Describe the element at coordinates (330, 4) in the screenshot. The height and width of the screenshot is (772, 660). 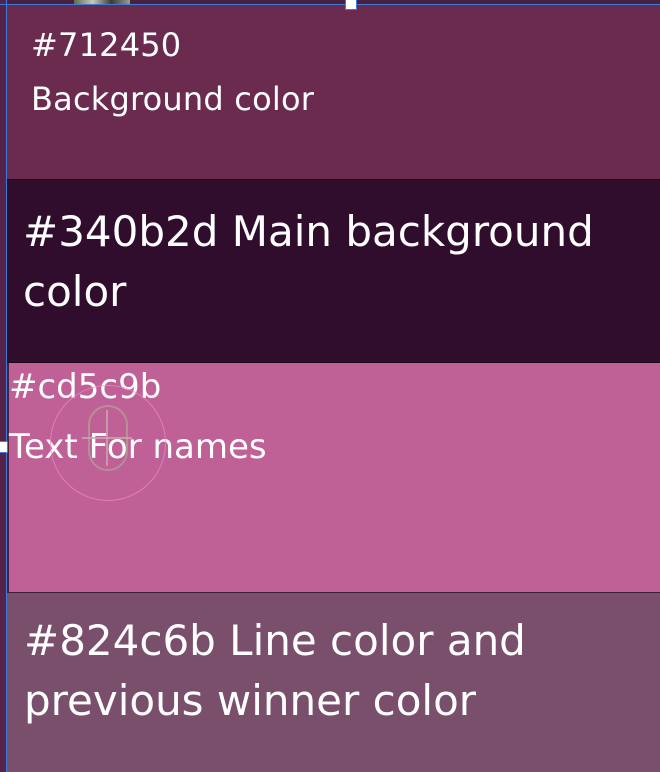
I see `selection-edge-top` at that location.